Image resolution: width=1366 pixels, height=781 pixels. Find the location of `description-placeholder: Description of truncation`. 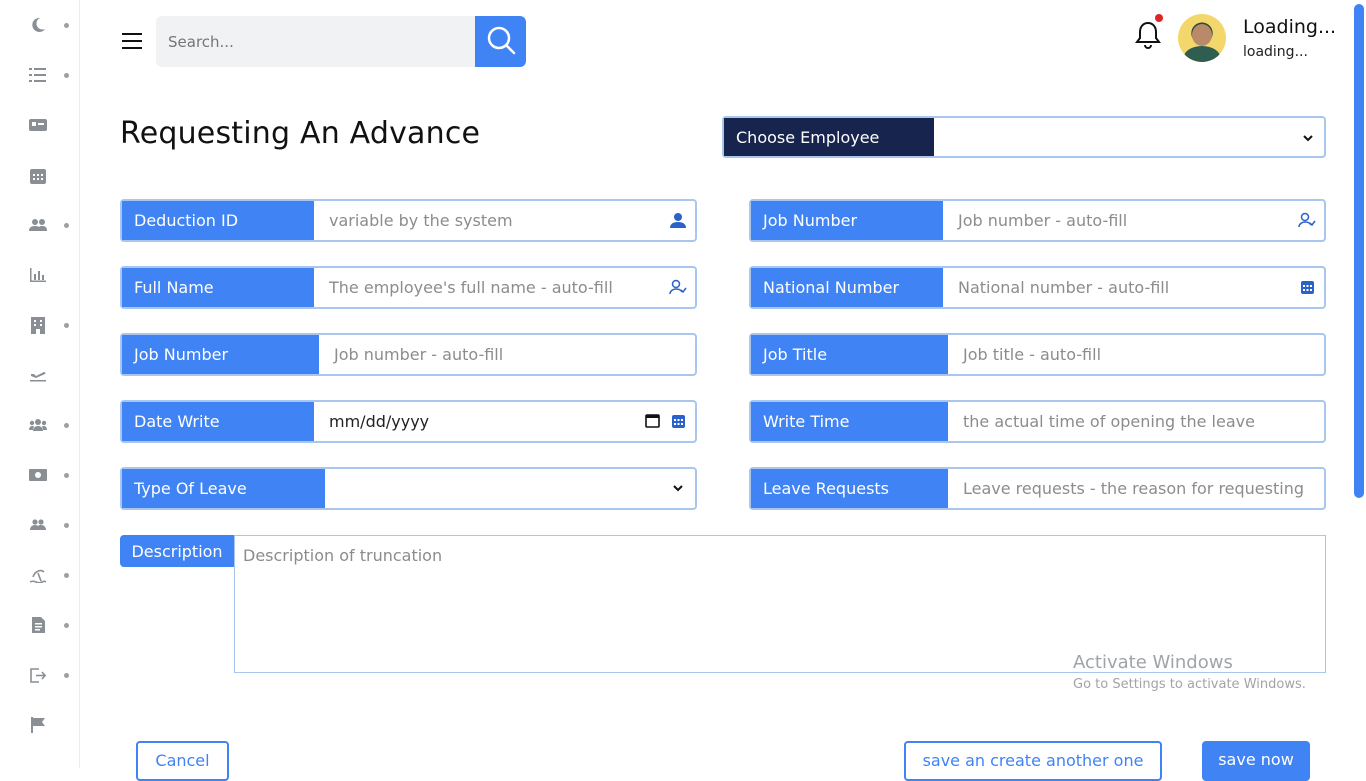

description-placeholder: Description of truncation is located at coordinates (343, 555).